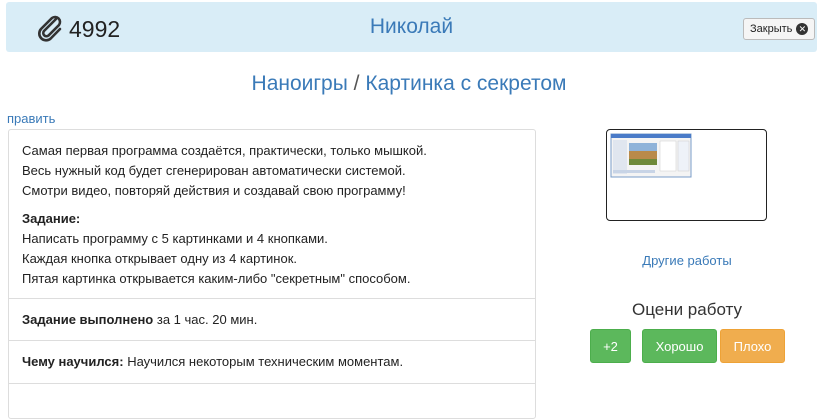 This screenshot has width=818, height=419. I want to click on completed-value: за 1 час. 20 мин., so click(207, 319).